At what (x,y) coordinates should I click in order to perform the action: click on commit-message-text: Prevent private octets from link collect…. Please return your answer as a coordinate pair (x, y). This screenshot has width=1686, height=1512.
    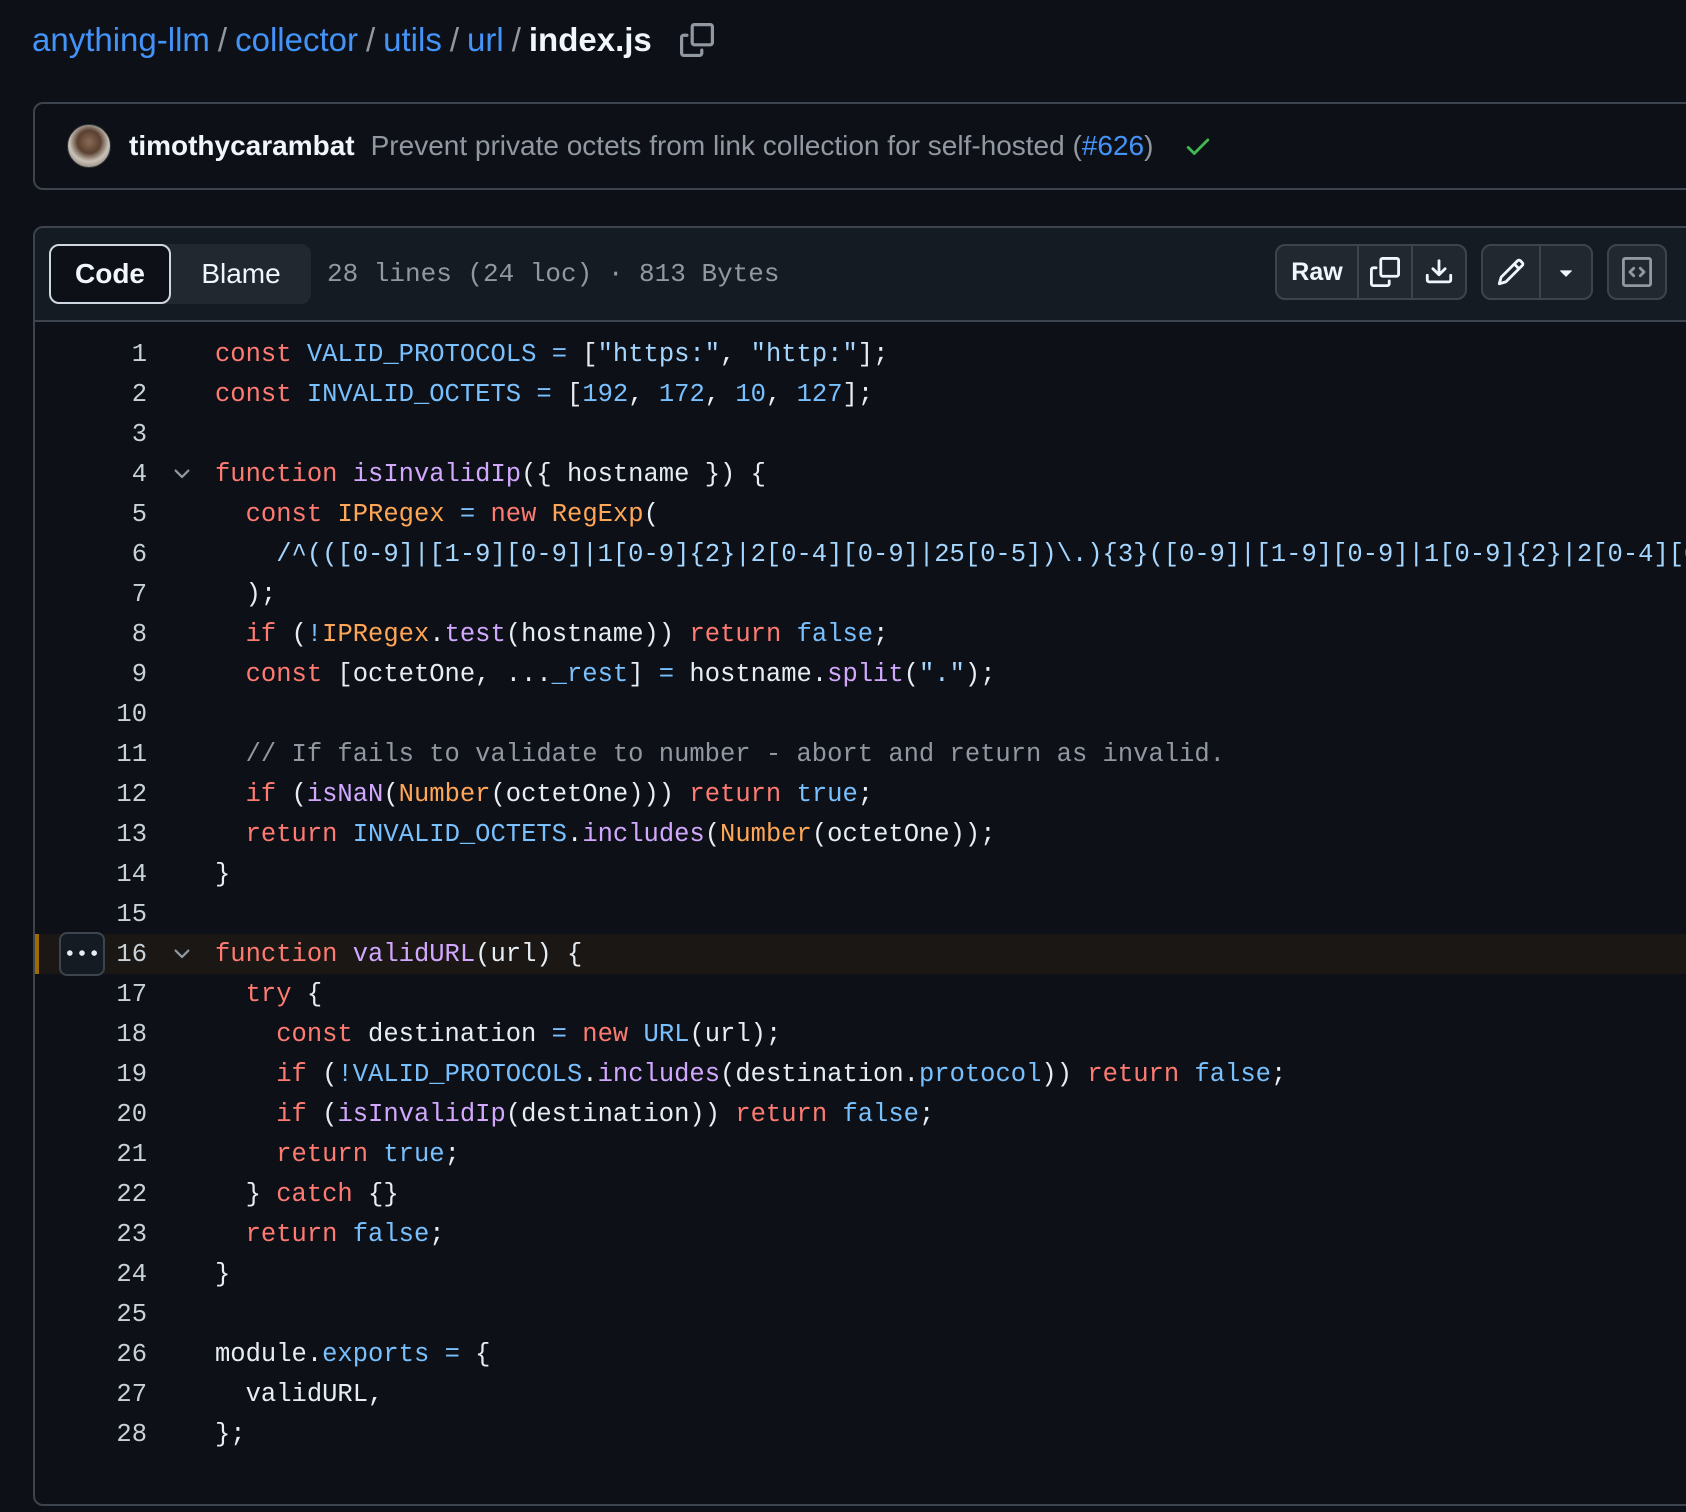
    Looking at the image, I should click on (726, 145).